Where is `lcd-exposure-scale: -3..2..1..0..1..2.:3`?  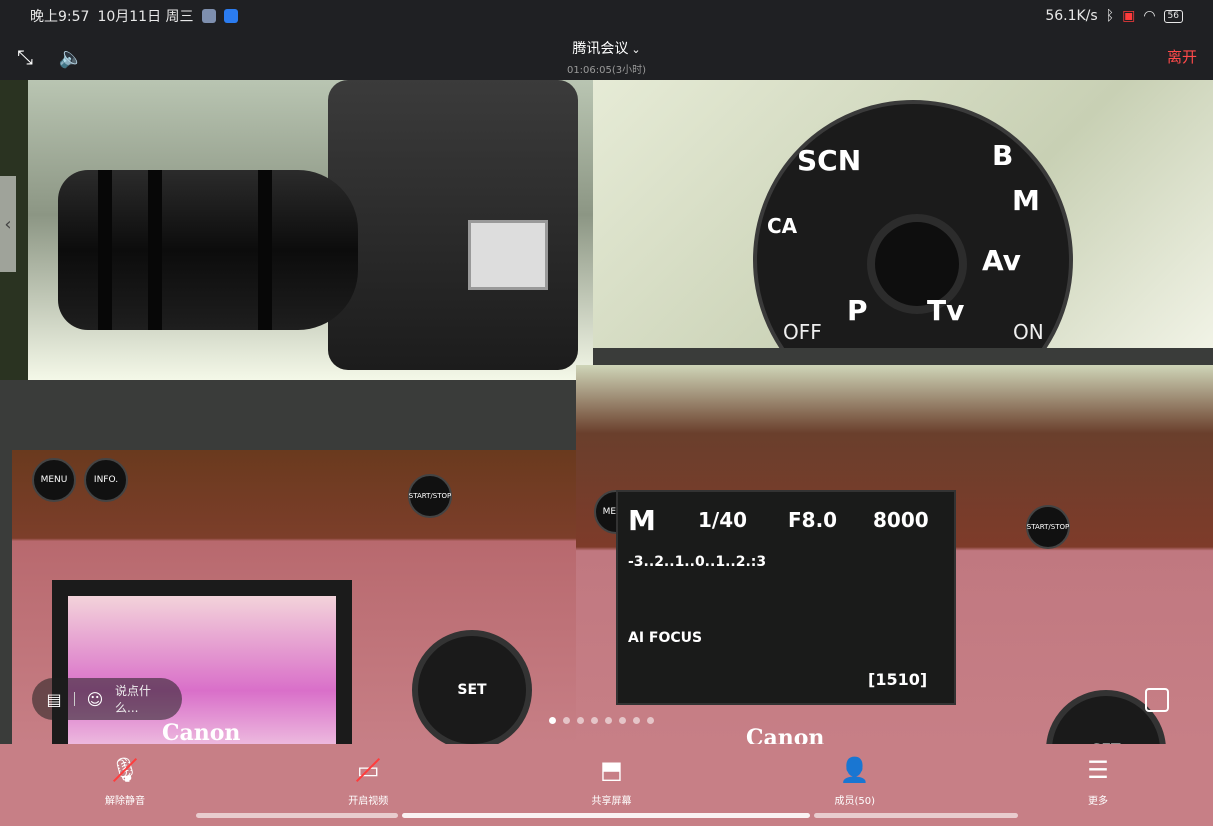
lcd-exposure-scale: -3..2..1..0..1..2.:3 is located at coordinates (697, 562).